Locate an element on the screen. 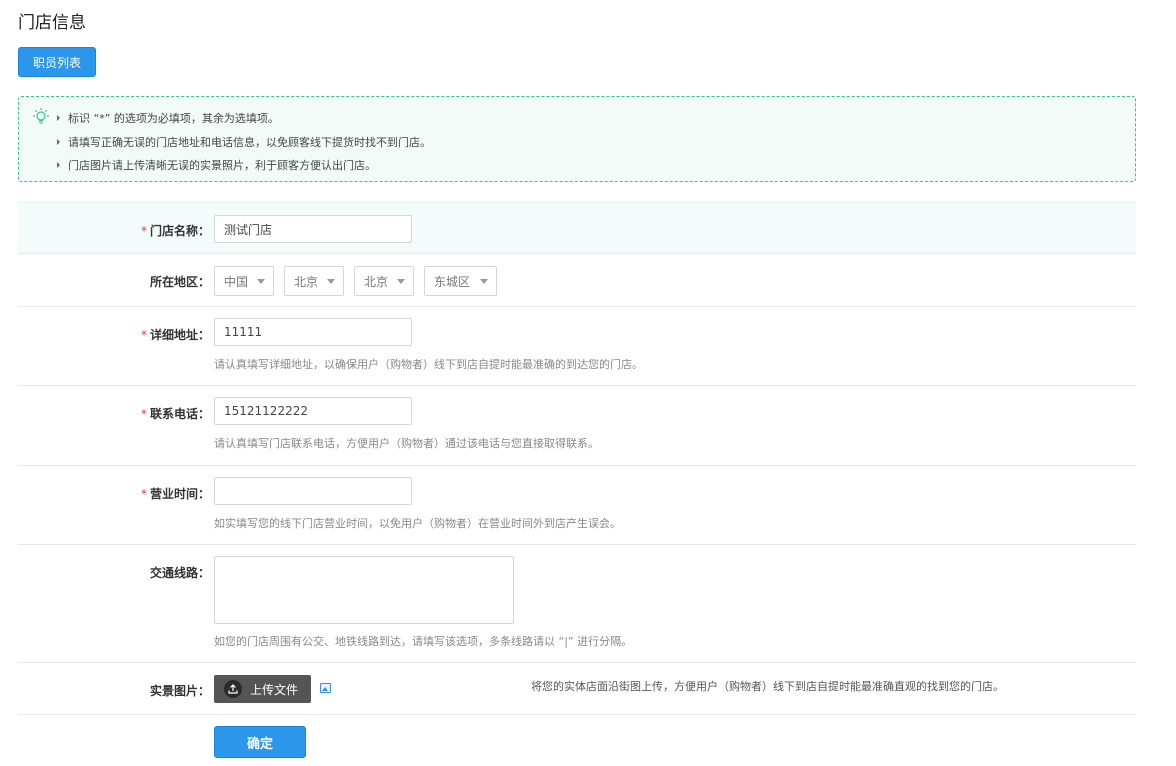  tip-line: 门店图片请上传清晰无误的实景照片，利于顾客方便认出门店。 is located at coordinates (216, 165).